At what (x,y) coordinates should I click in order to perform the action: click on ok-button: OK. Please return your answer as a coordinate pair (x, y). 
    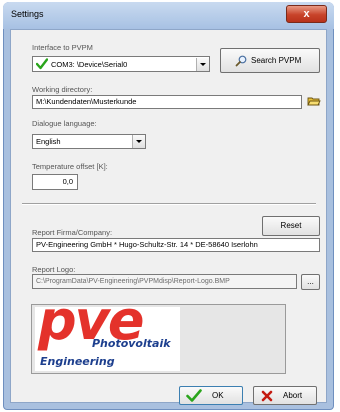
    Looking at the image, I should click on (211, 395).